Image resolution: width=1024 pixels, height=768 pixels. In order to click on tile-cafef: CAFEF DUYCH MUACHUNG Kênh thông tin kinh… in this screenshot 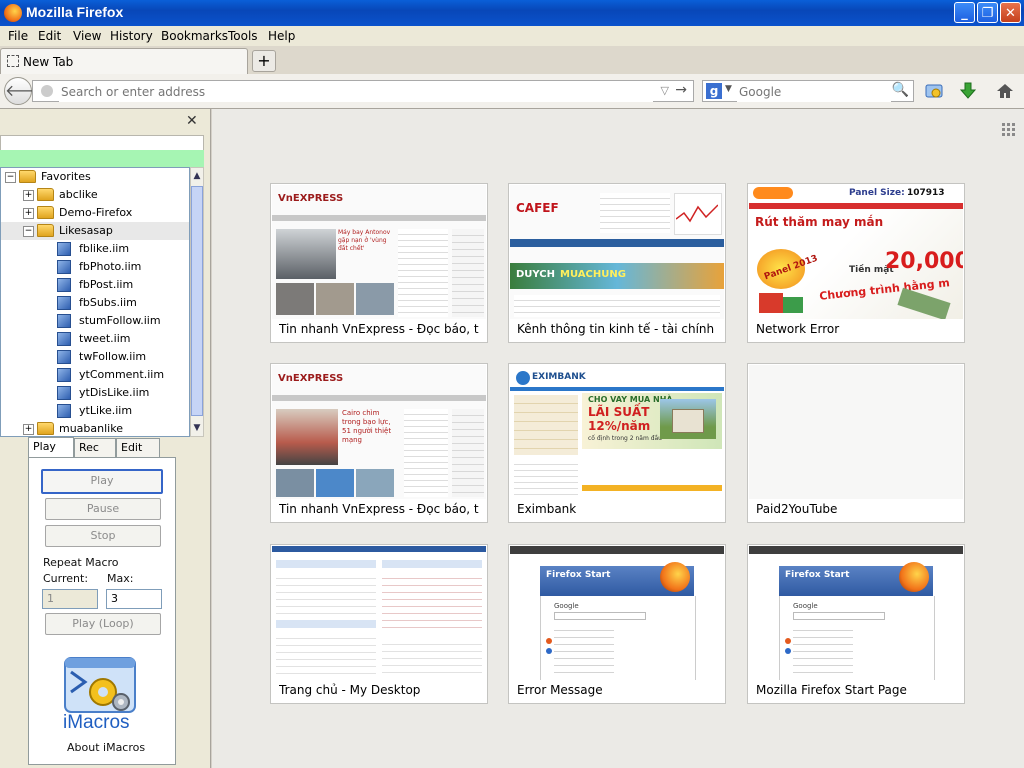, I will do `click(617, 263)`.